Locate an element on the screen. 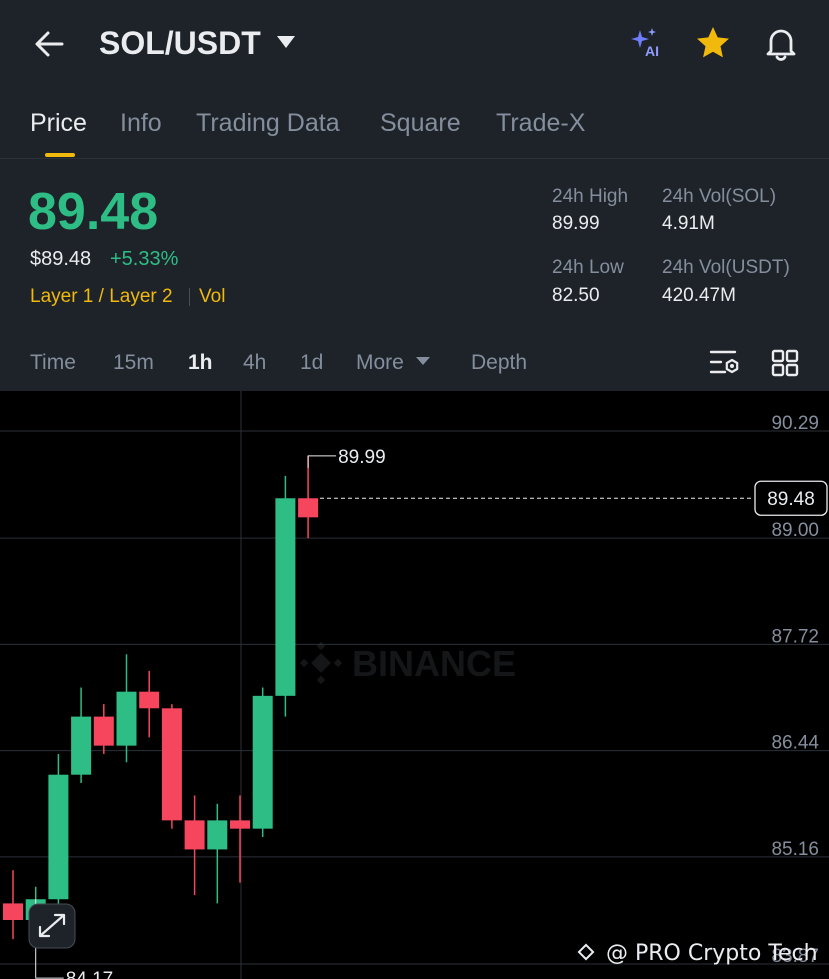 This screenshot has width=829, height=979. layout-grid-icon is located at coordinates (785, 363).